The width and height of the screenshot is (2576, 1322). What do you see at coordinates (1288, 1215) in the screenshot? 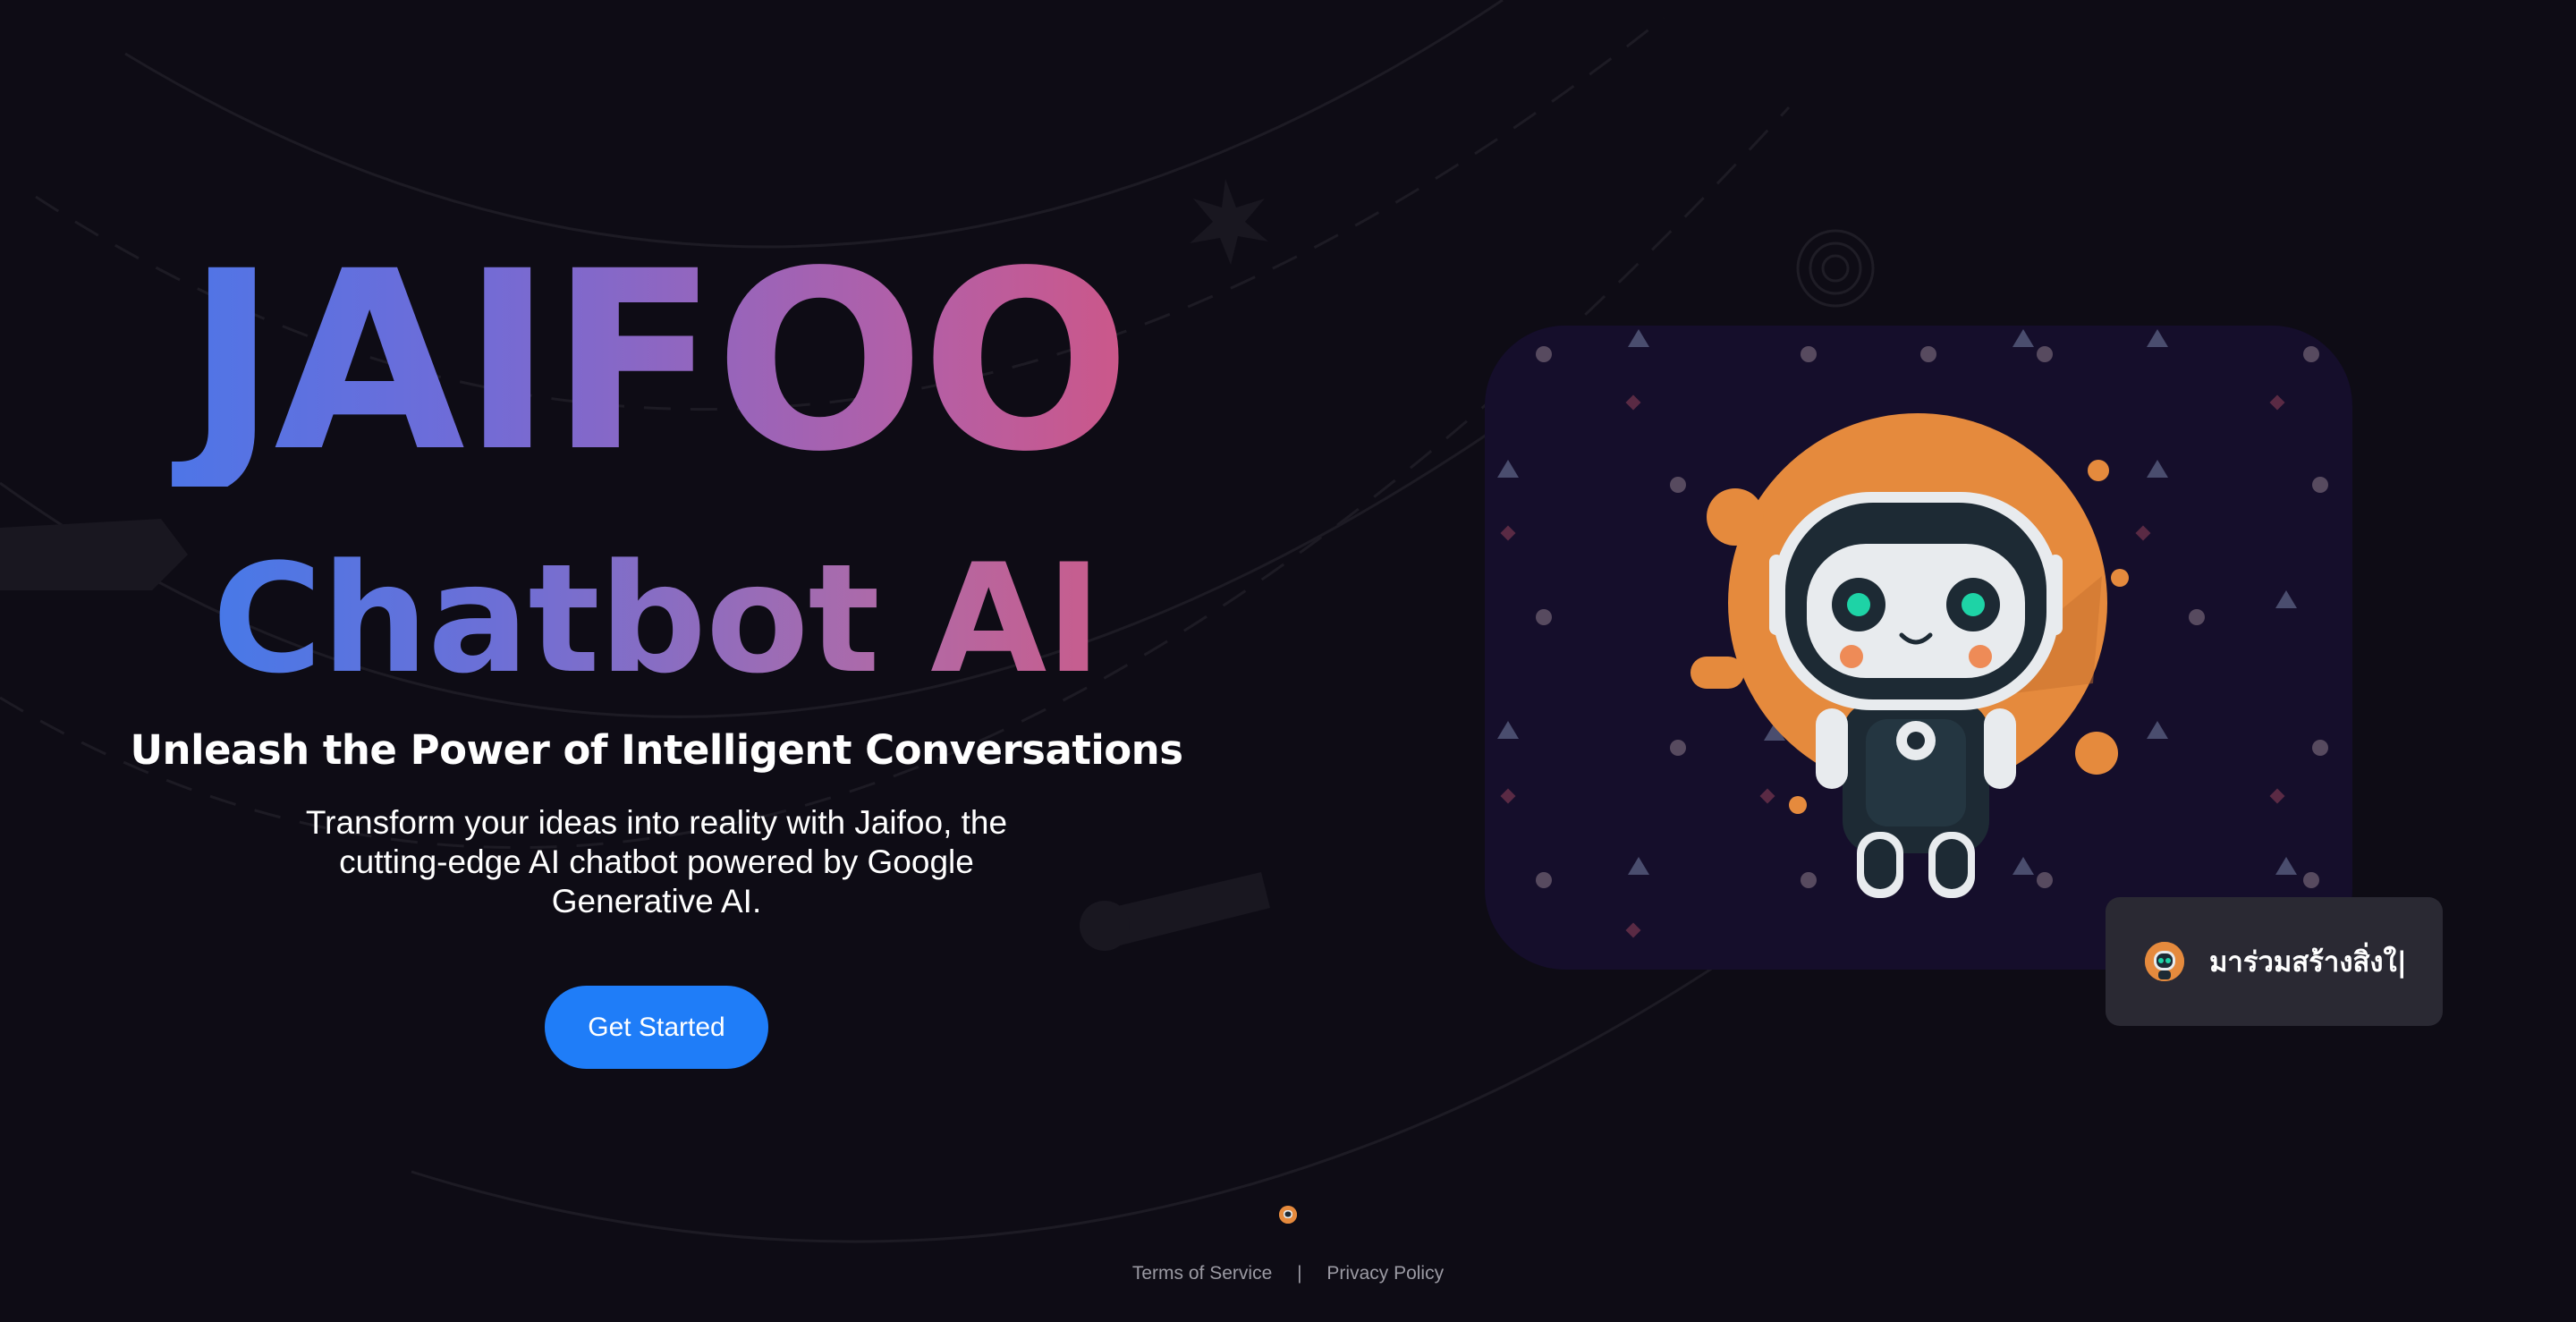
I see `footer-logo-icon` at bounding box center [1288, 1215].